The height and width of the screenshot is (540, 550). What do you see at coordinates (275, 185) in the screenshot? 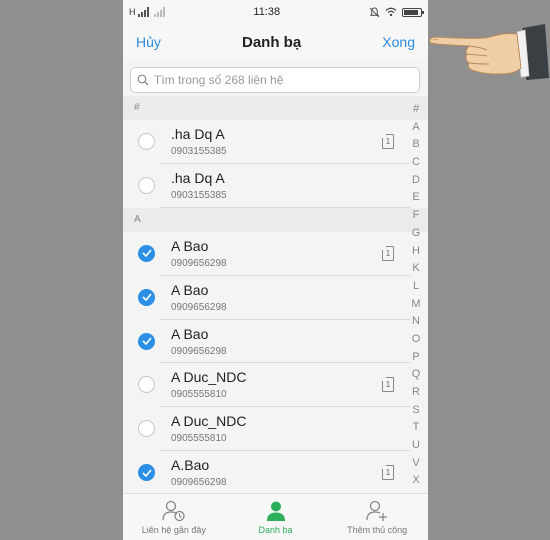
I see `contact-row: .ha Dq A 0903155385` at bounding box center [275, 185].